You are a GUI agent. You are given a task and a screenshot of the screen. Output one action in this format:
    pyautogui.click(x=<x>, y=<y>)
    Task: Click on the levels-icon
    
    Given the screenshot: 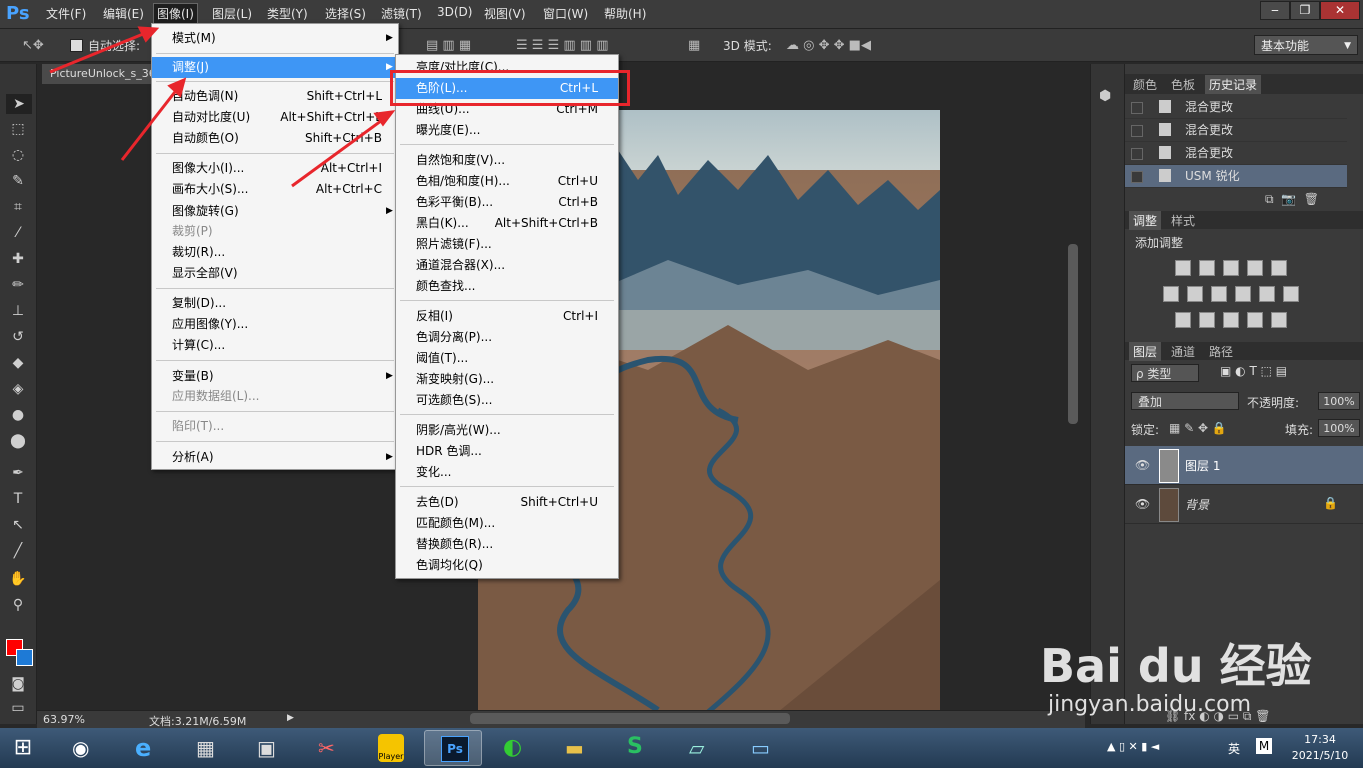 What is the action you would take?
    pyautogui.click(x=1207, y=268)
    